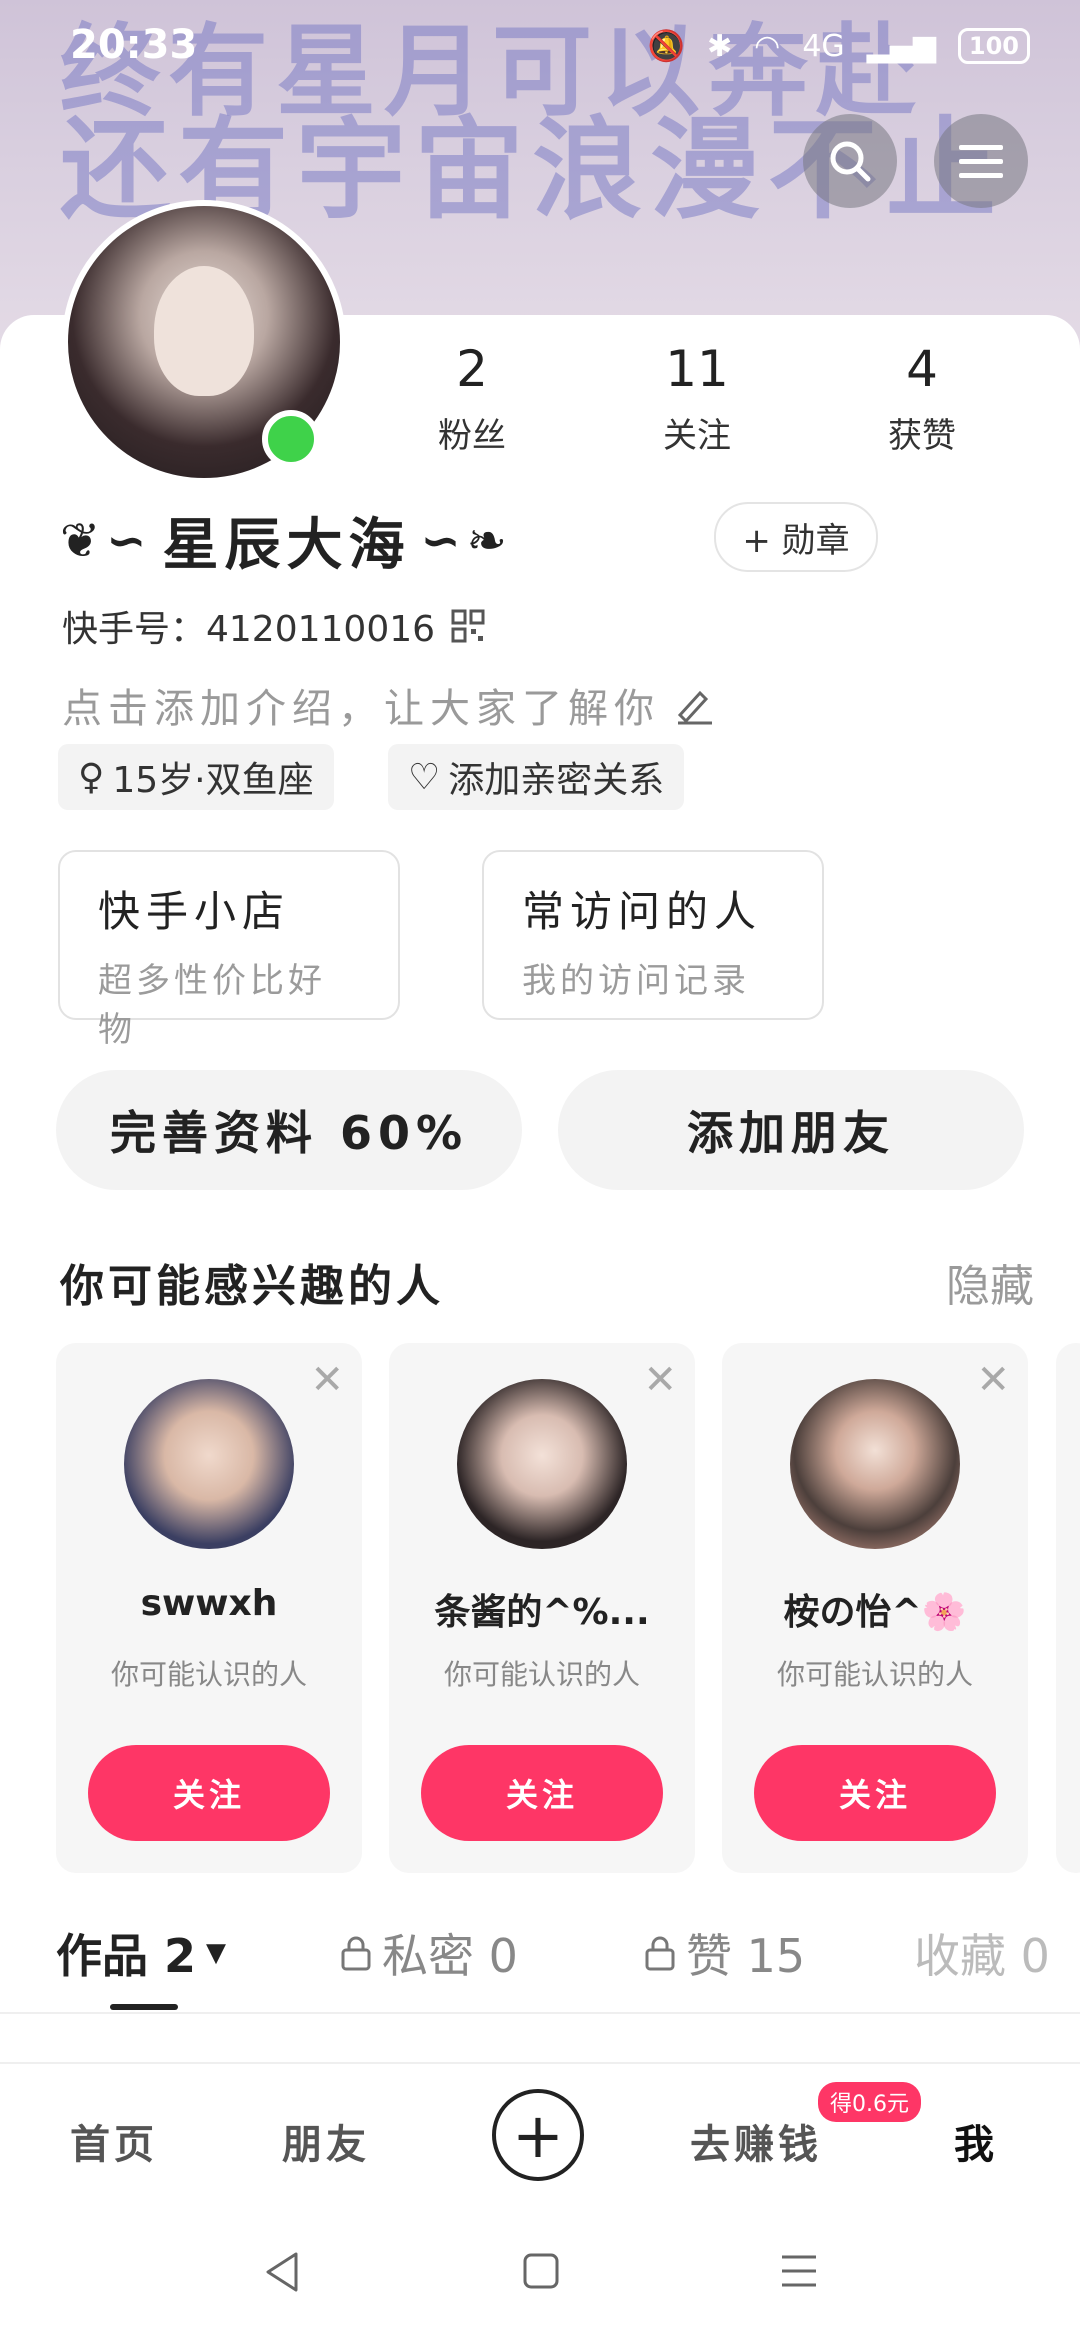 This screenshot has width=1080, height=2340. Describe the element at coordinates (91, 777) in the screenshot. I see `gender-female-icon: ♀` at that location.